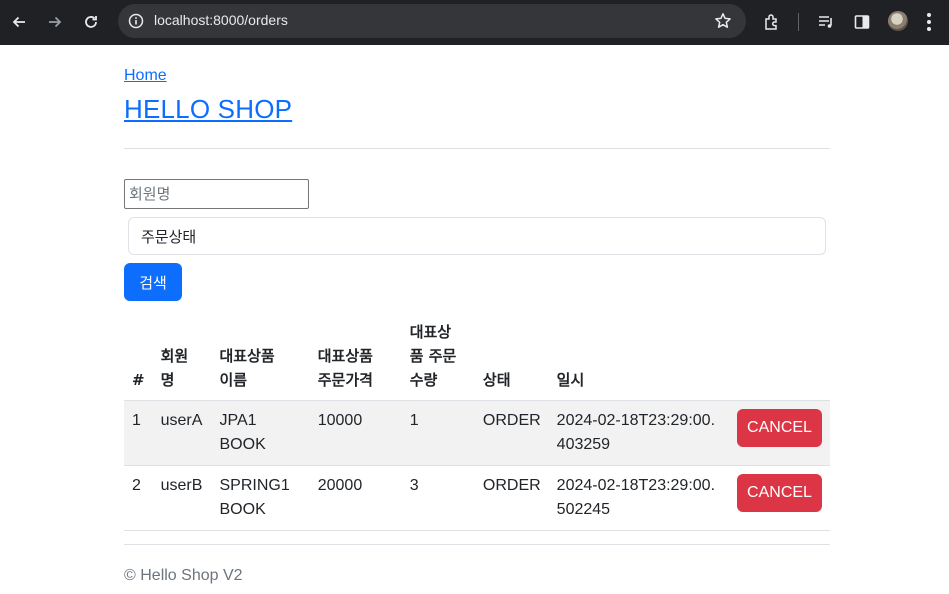  Describe the element at coordinates (638, 433) in the screenshot. I see `cell-date: 2024-02-18T23:29:00.403259` at that location.